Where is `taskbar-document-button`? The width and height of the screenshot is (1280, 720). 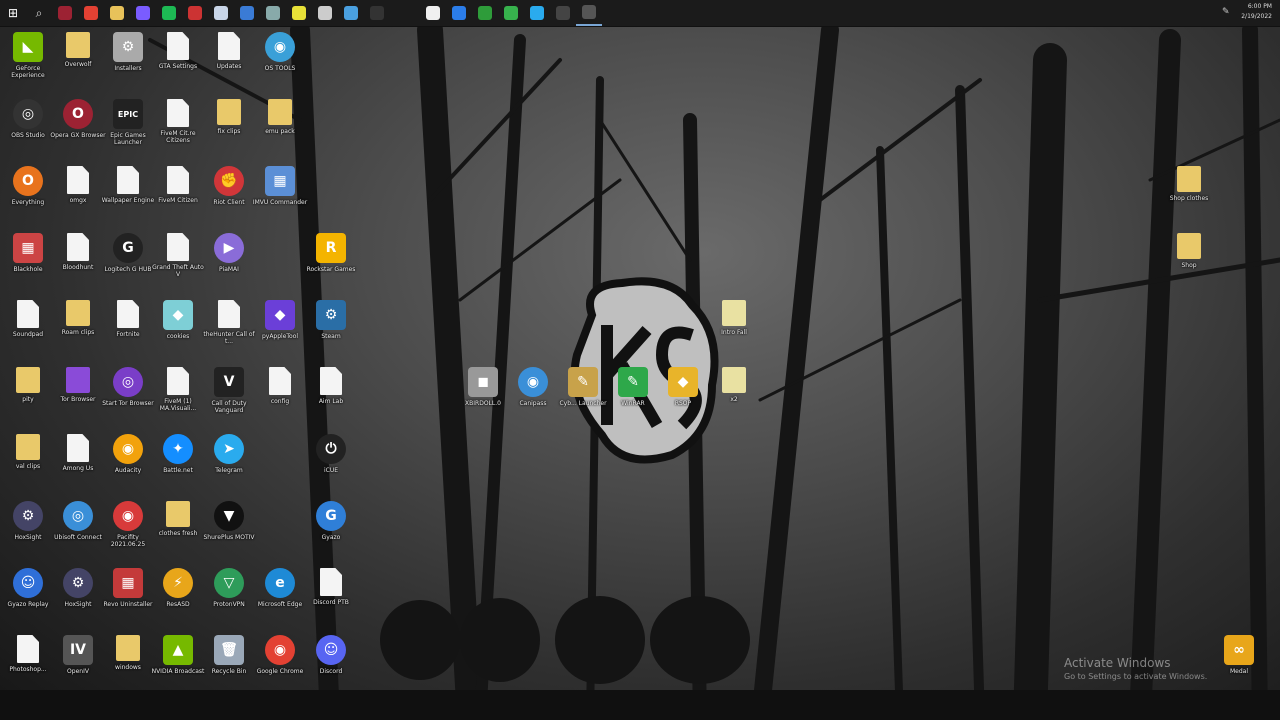
taskbar-document-button is located at coordinates (433, 13).